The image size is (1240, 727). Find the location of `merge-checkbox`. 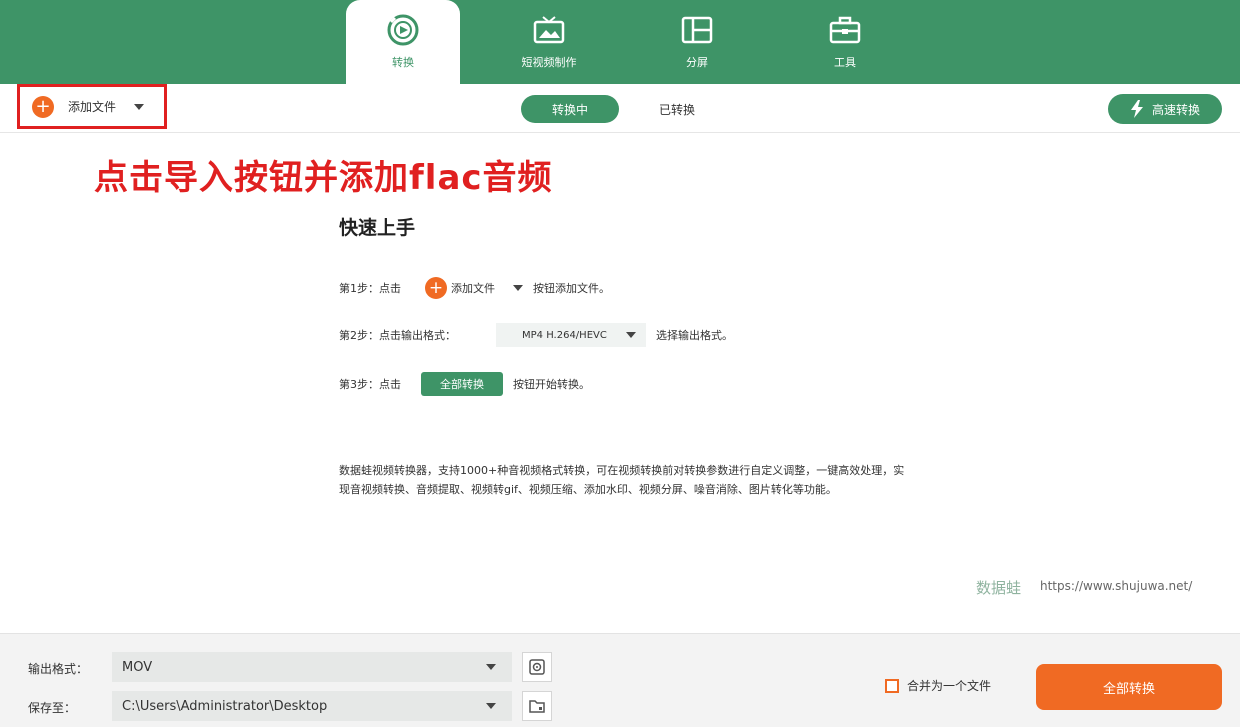

merge-checkbox is located at coordinates (892, 685).